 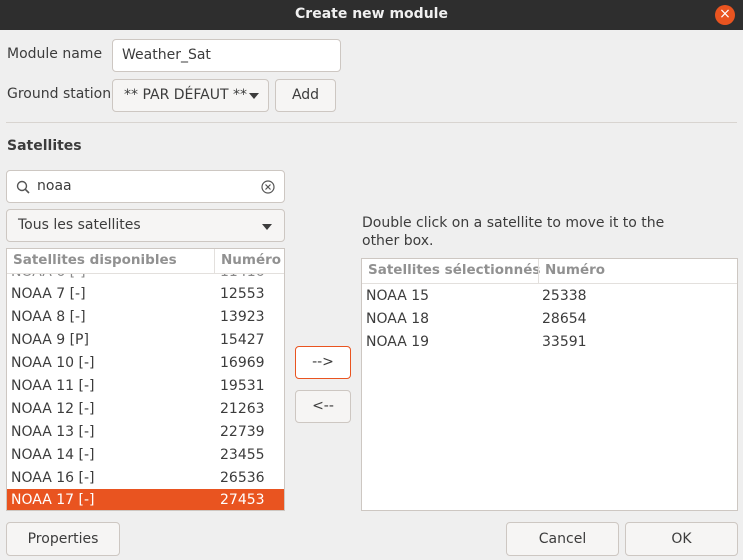 I want to click on add-label: Add, so click(x=305, y=95).